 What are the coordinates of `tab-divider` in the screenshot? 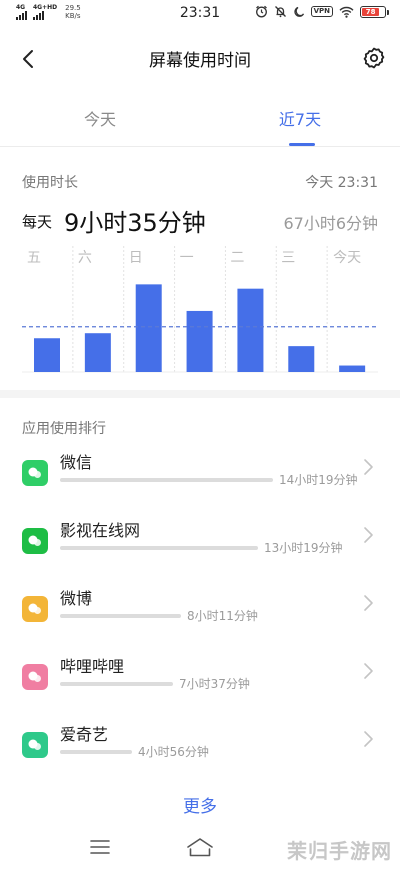 It's located at (200, 146).